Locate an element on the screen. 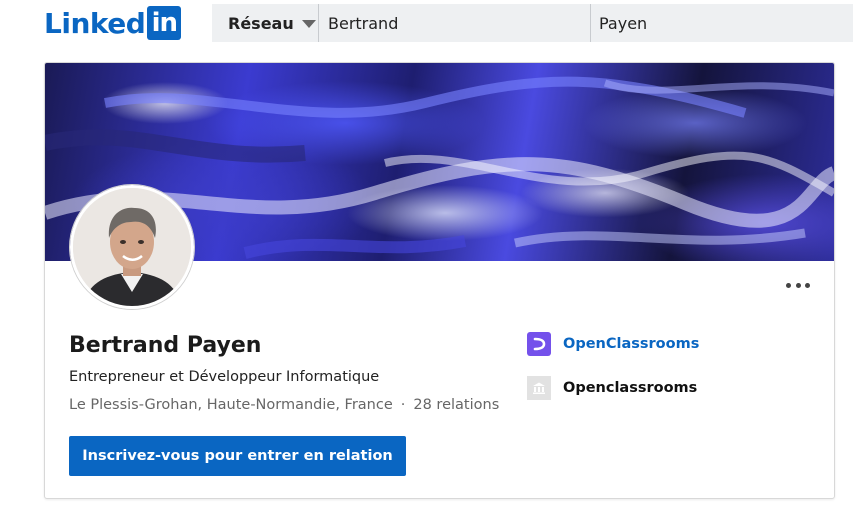 This screenshot has height=514, width=853. top-bar: Linked in Réseau Bertrand Payen is located at coordinates (426, 24).